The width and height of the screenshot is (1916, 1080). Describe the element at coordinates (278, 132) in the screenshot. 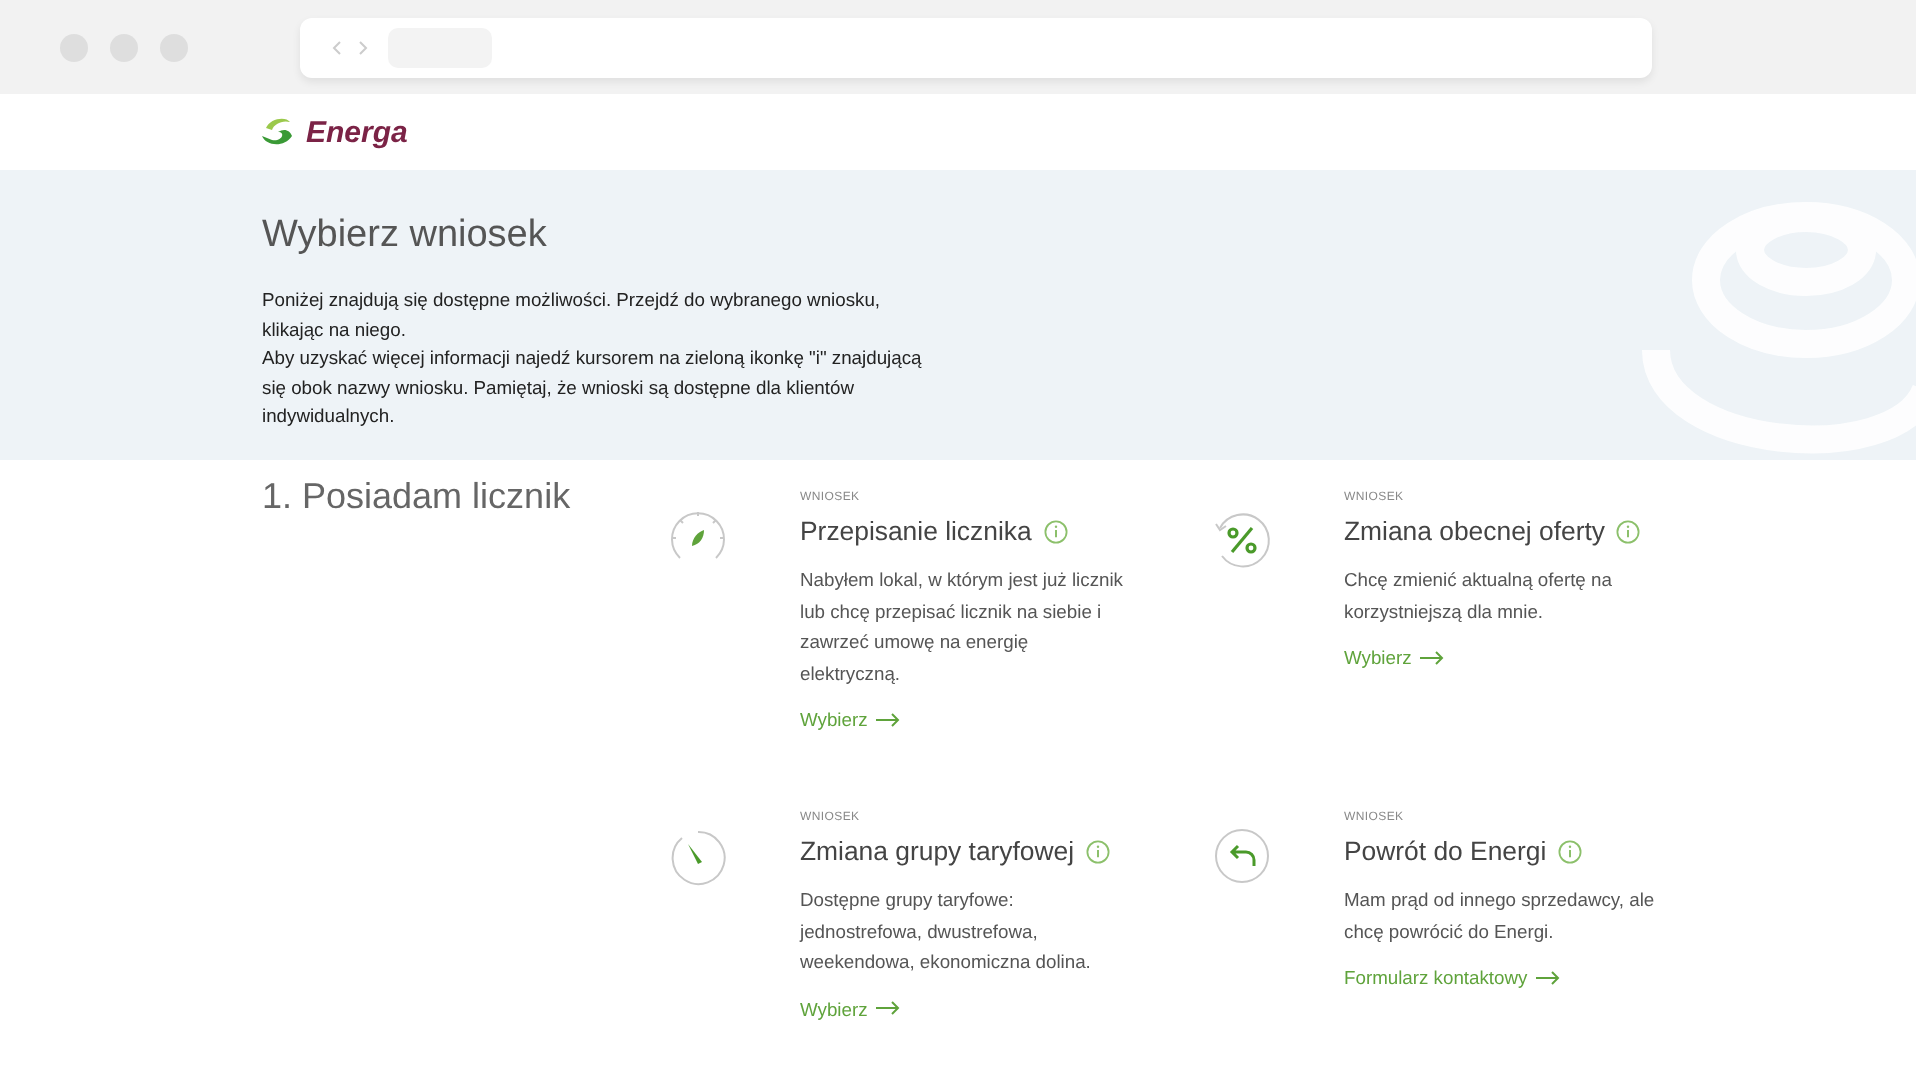

I see `logo-icon` at that location.